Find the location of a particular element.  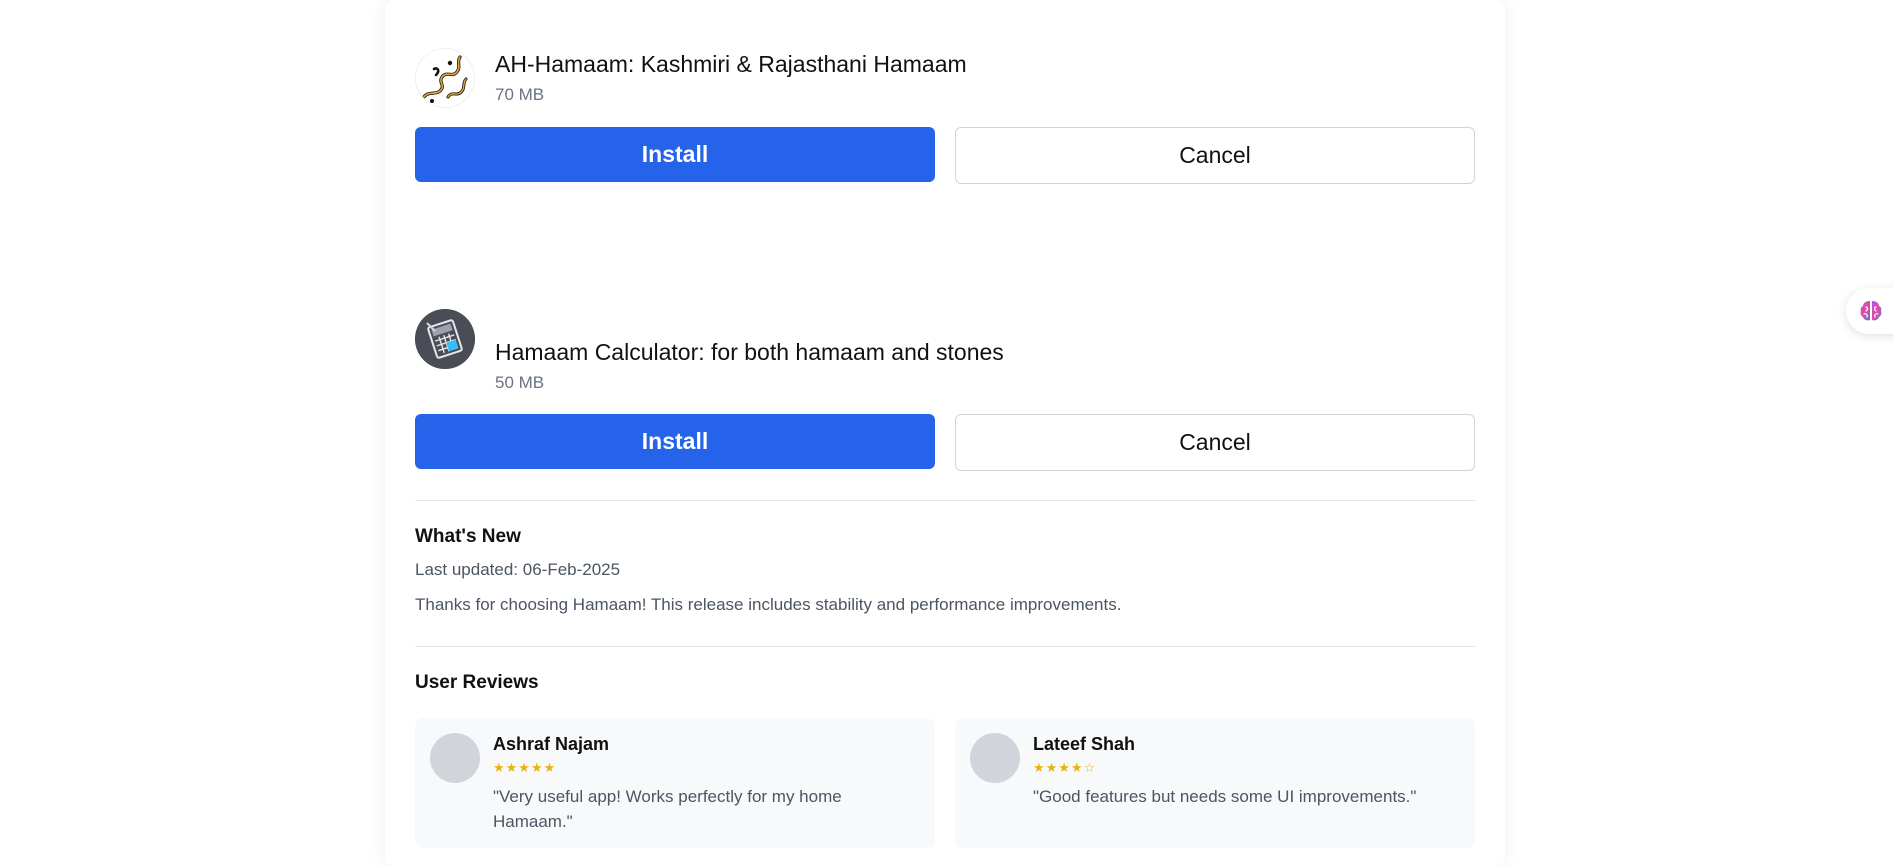

reviewer-name: Ashraf Najam is located at coordinates (551, 744).